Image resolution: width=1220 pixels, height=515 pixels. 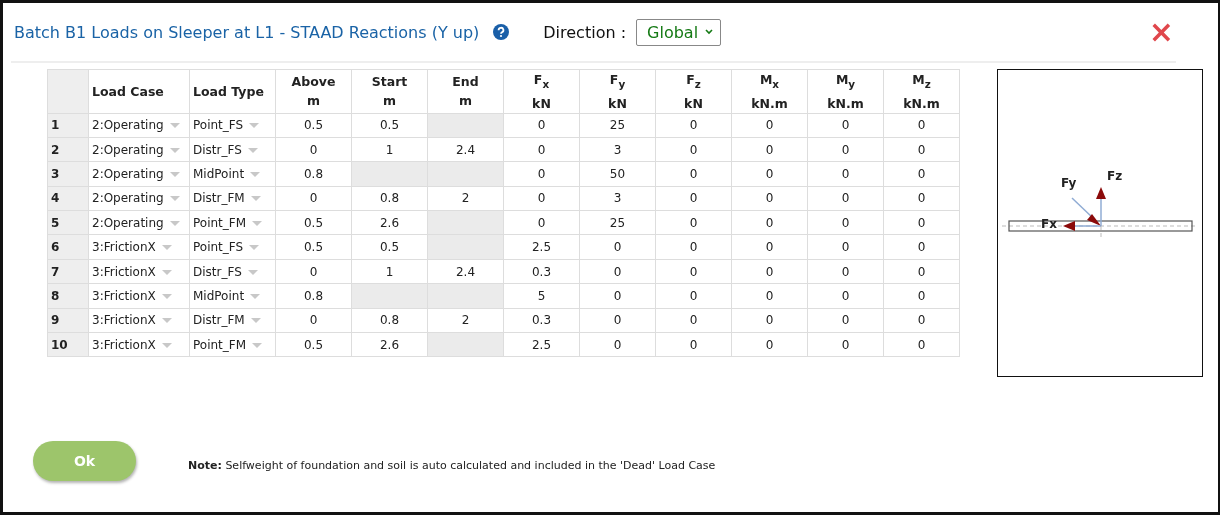 I want to click on help-icon, so click(x=501, y=32).